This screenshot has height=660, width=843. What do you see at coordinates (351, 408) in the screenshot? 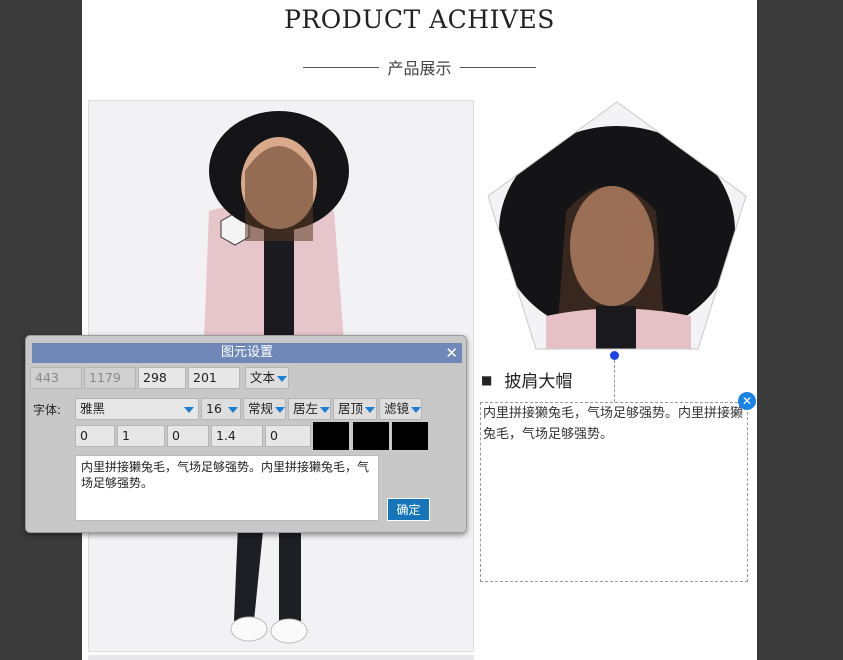
I see `align-vertical-value: 居顶` at bounding box center [351, 408].